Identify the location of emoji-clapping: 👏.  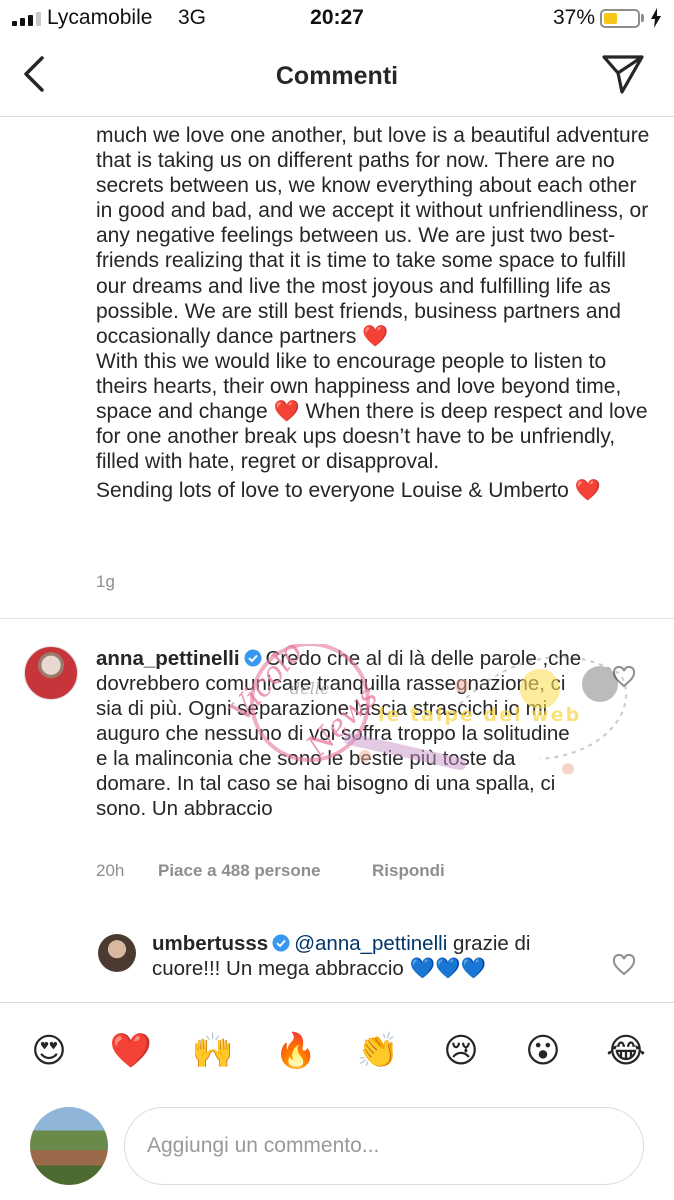
(378, 1051).